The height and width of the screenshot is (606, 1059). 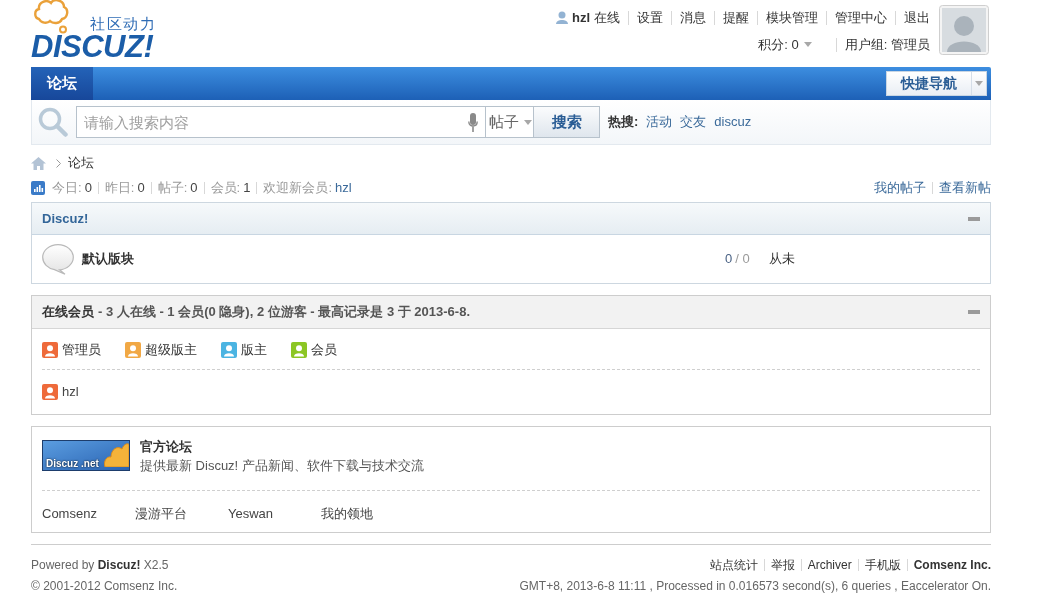 I want to click on friend-link: 漫游平台, so click(x=181, y=514).